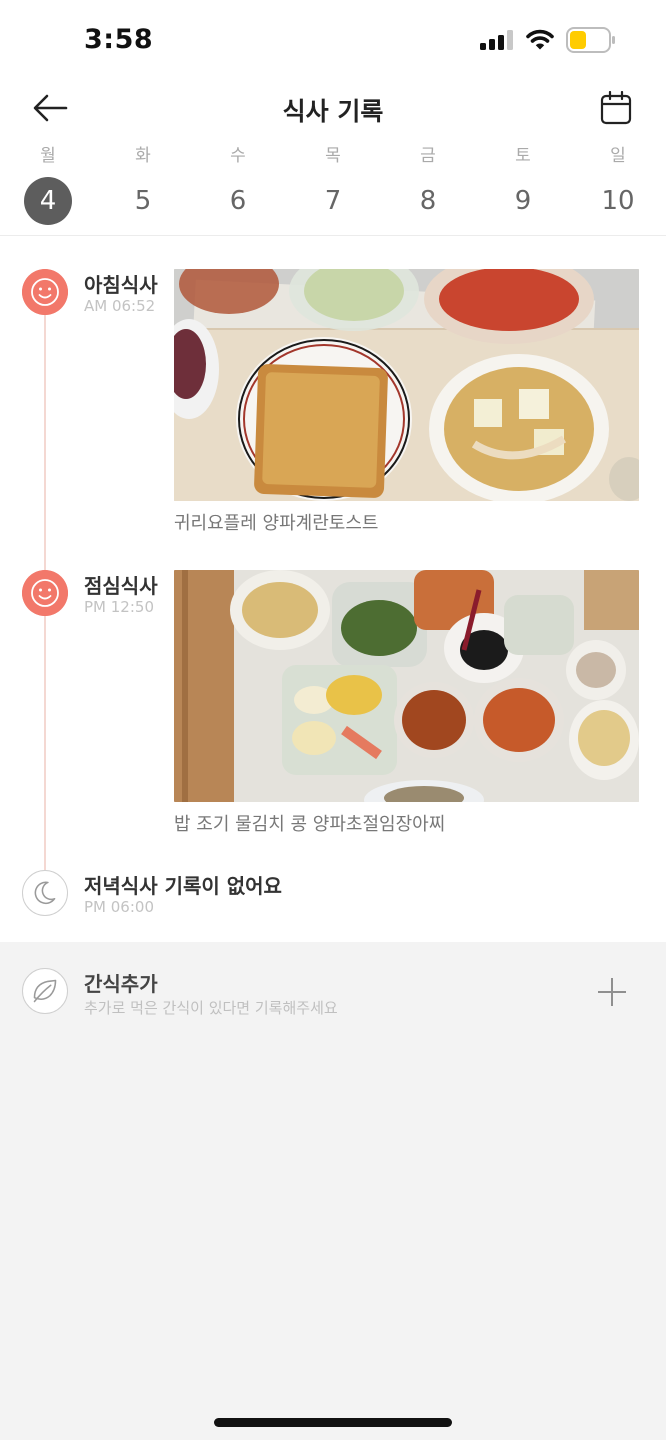 This screenshot has width=666, height=1440. What do you see at coordinates (406, 686) in the screenshot?
I see `lunch-photo` at bounding box center [406, 686].